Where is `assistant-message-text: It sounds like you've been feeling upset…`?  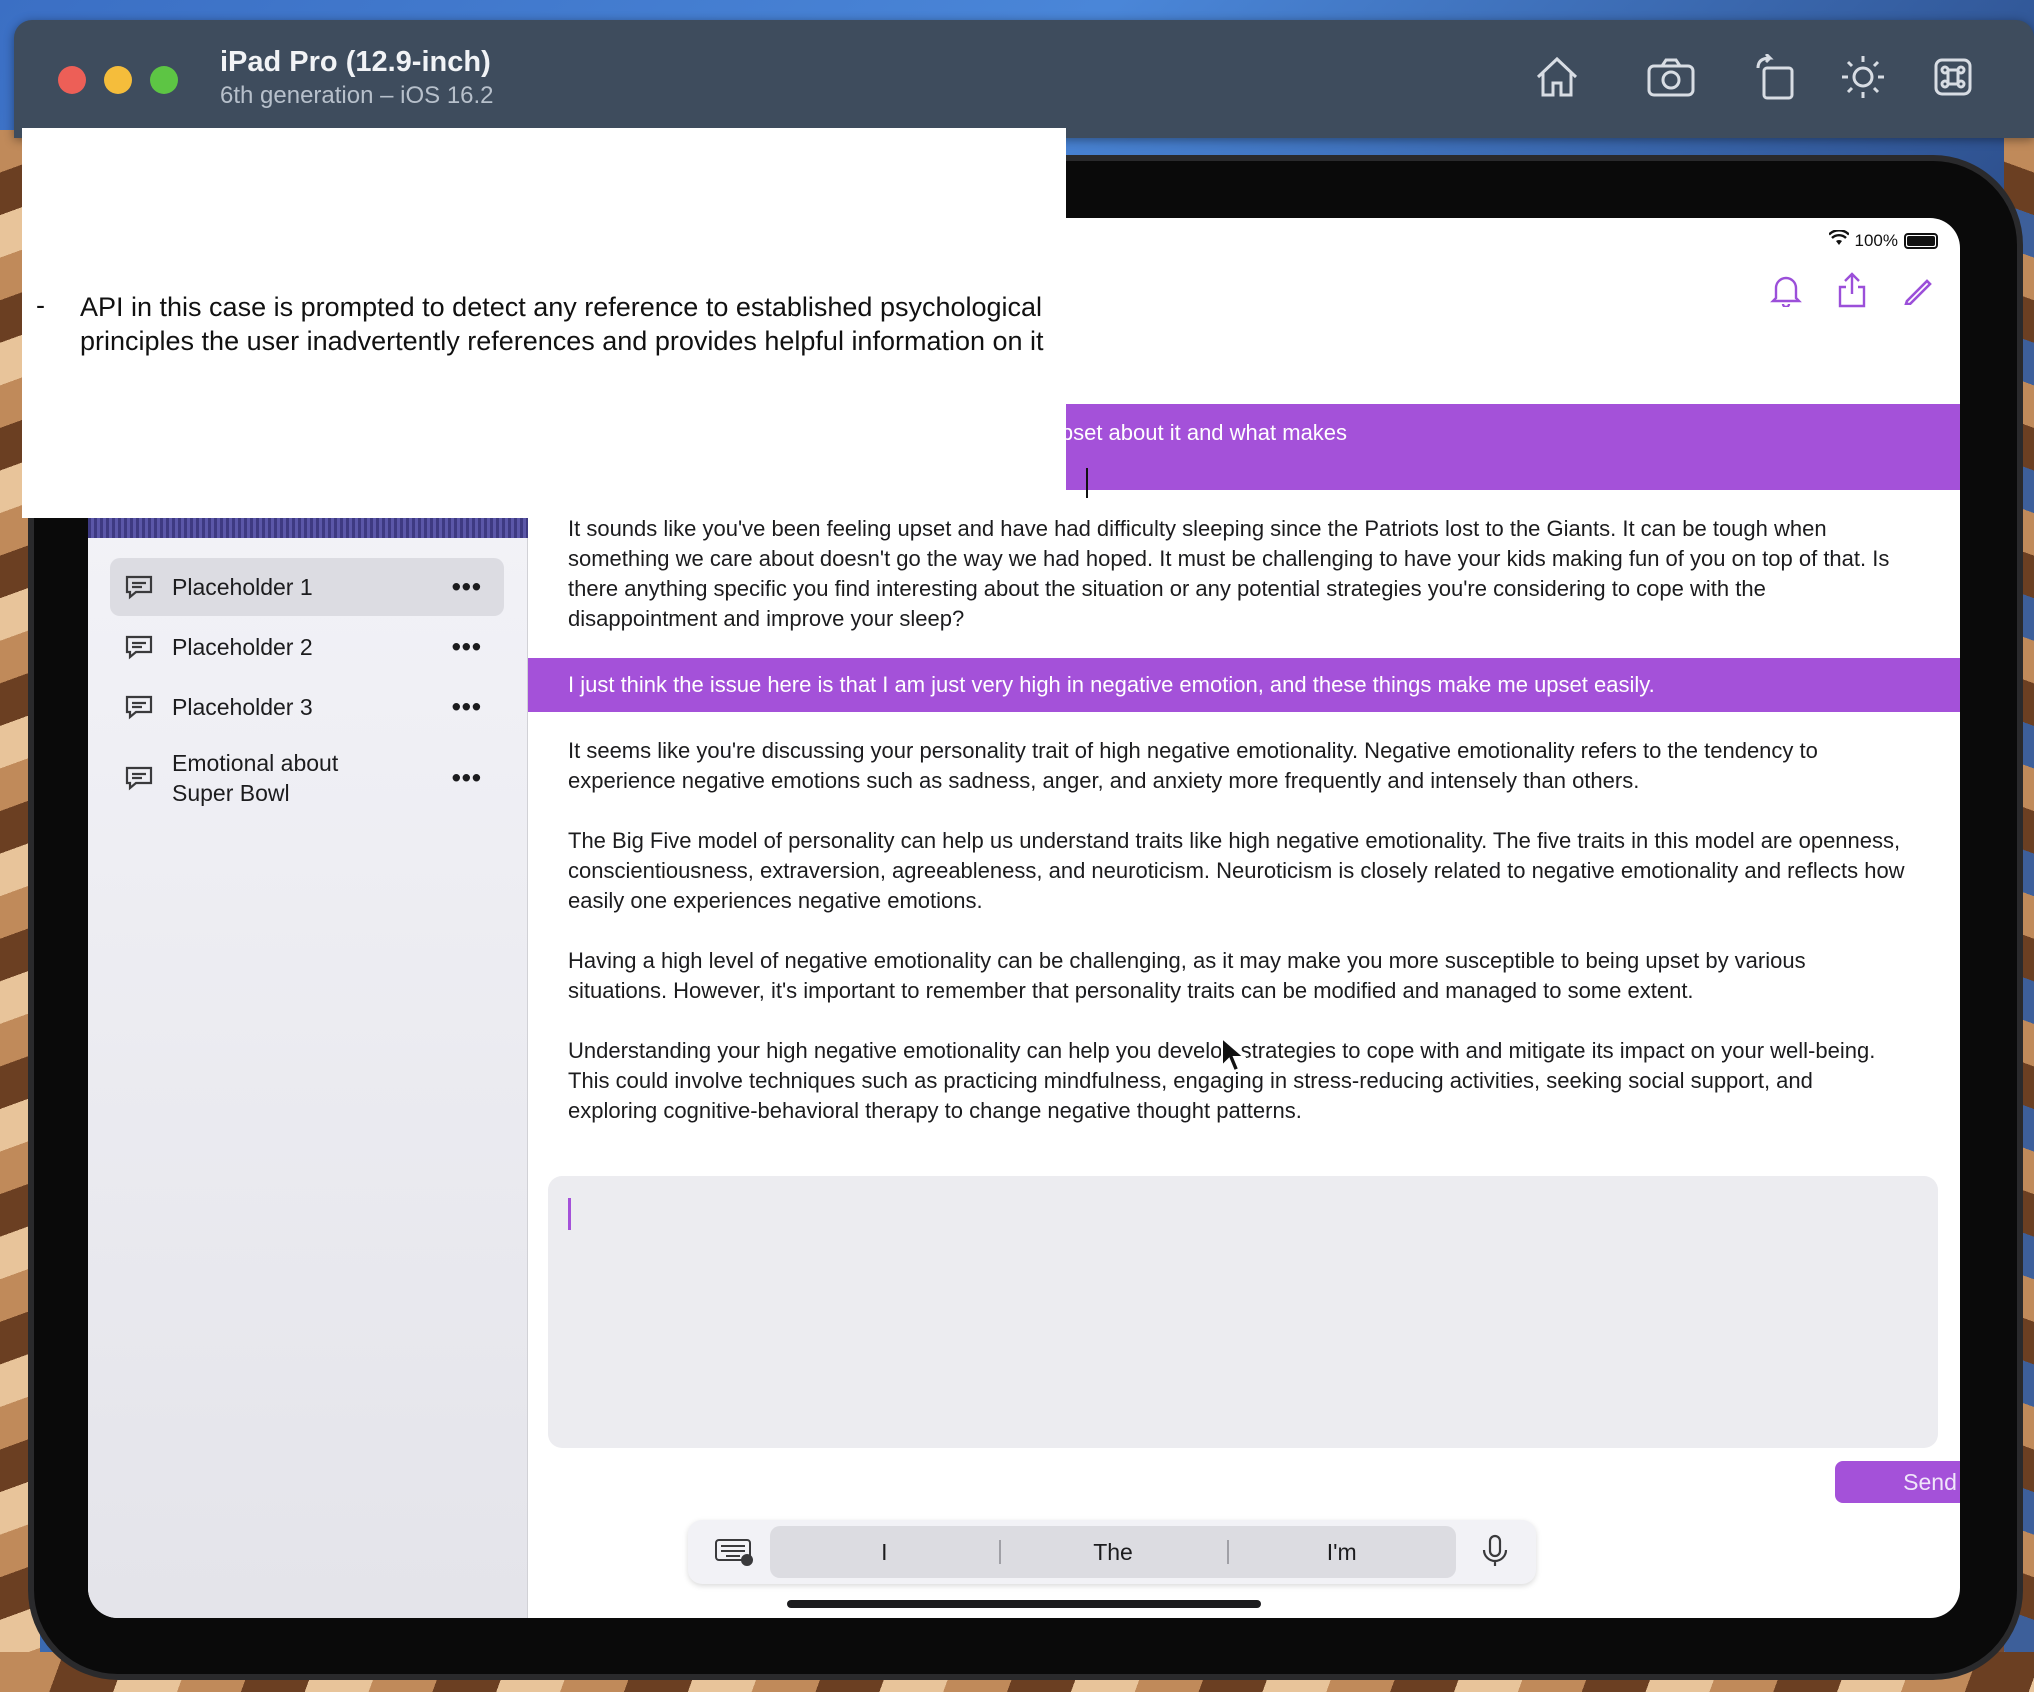
assistant-message-text: It sounds like you've been feeling upset… is located at coordinates (1229, 573).